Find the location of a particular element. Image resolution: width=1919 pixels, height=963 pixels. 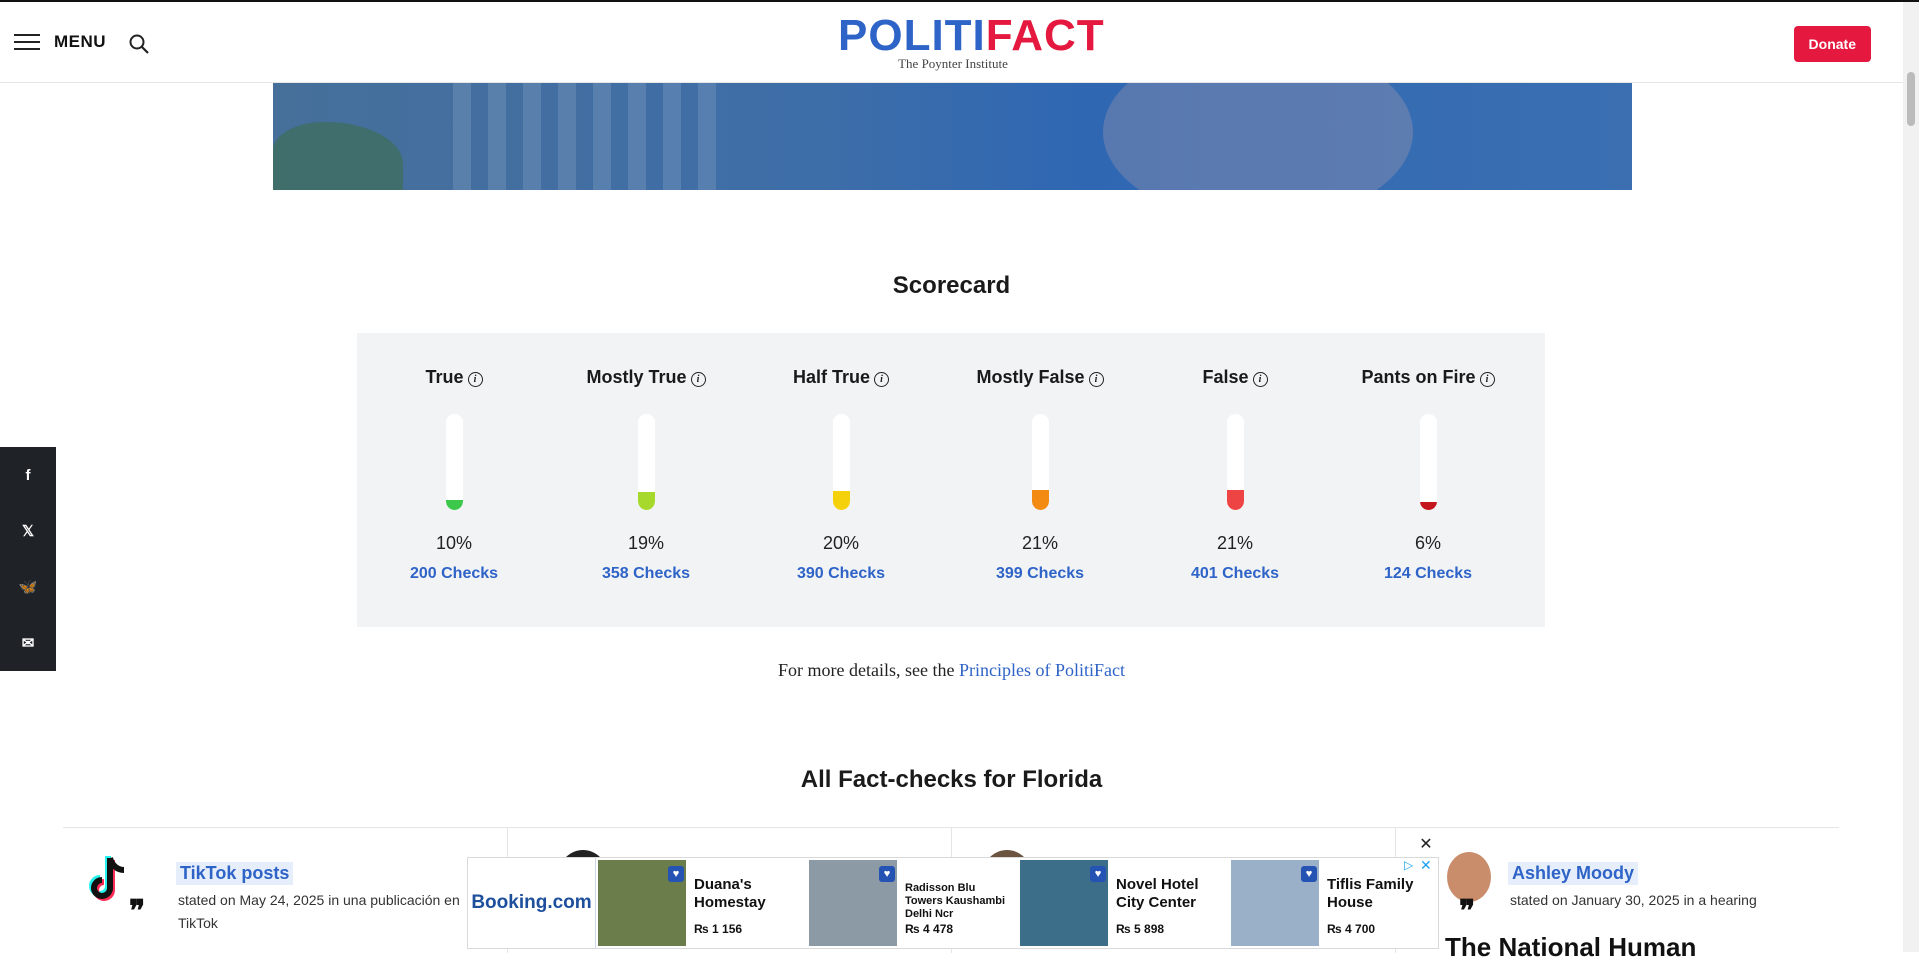

bluesky-share-icon: 🦋 is located at coordinates (28, 587).